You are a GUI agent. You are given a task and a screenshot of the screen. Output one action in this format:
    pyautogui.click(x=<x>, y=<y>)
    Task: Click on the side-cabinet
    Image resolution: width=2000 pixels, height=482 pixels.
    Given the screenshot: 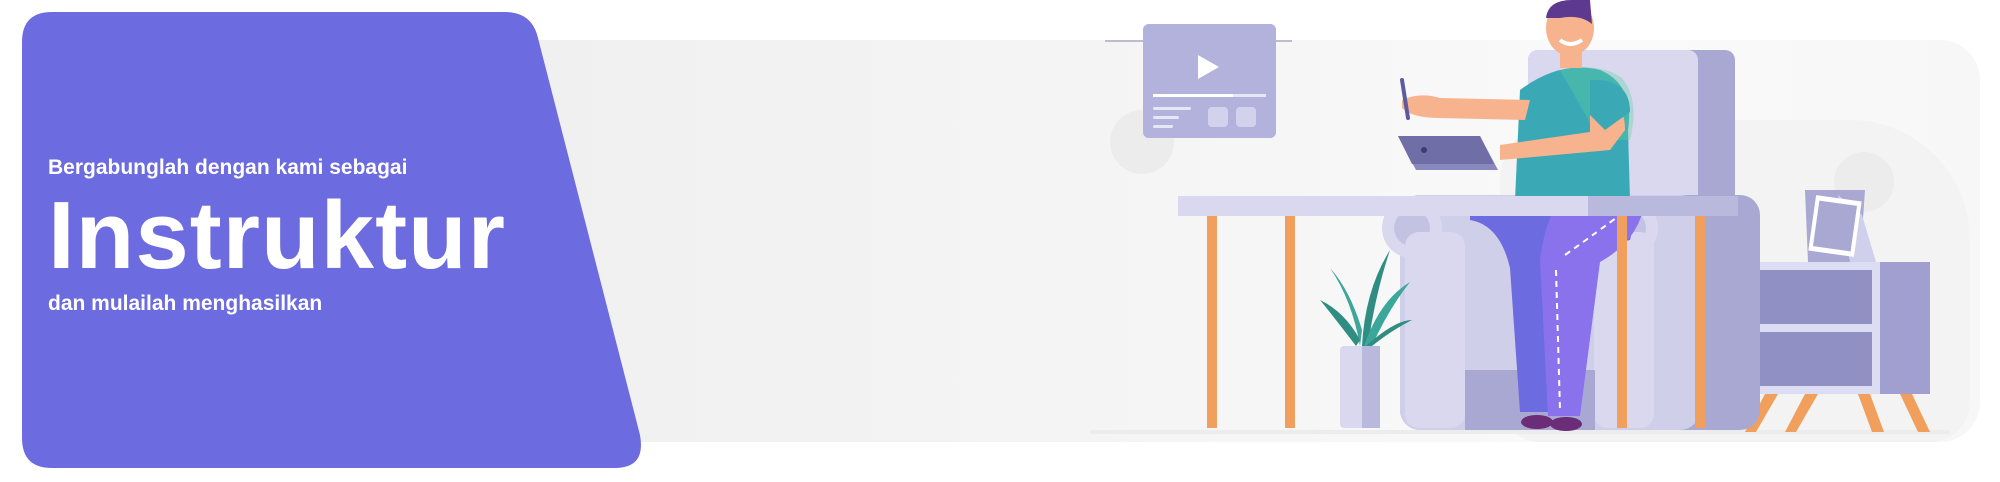 What is the action you would take?
    pyautogui.click(x=1835, y=292)
    